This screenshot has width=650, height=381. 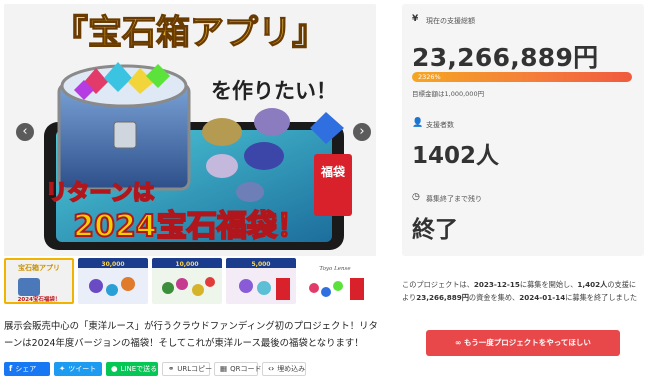 What do you see at coordinates (114, 368) in the screenshot?
I see `line-icon: ●` at bounding box center [114, 368].